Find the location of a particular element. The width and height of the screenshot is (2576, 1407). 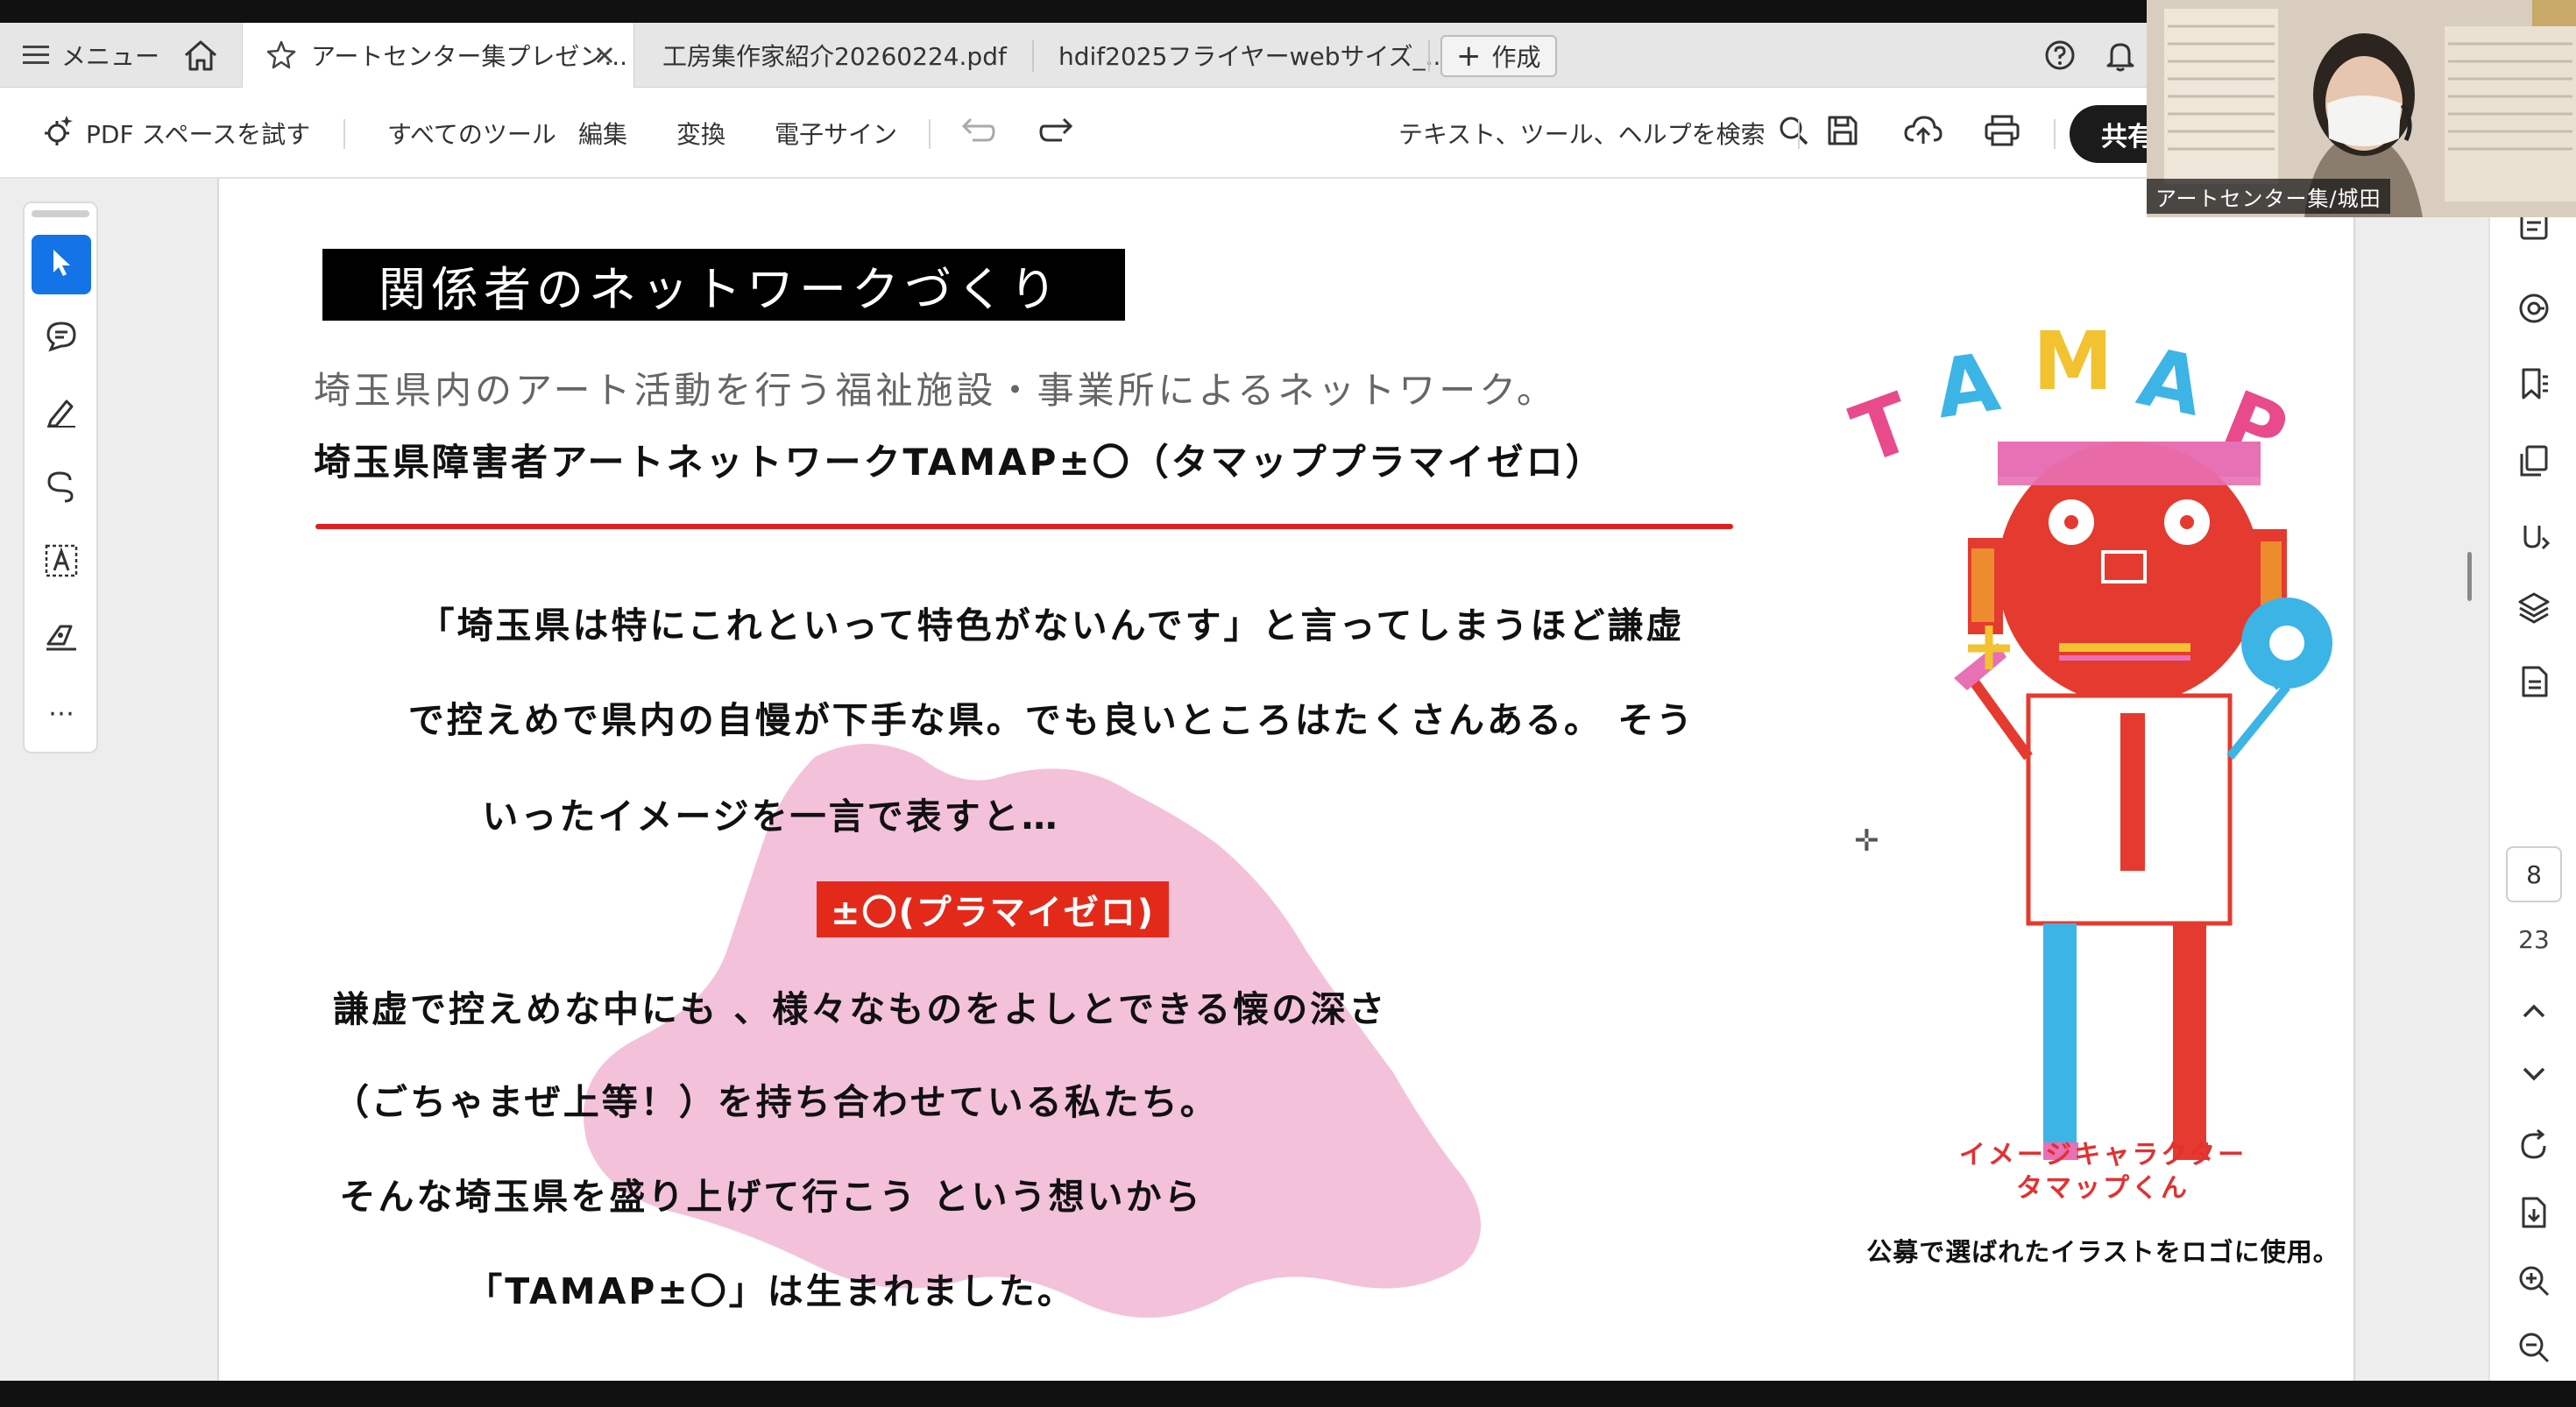

draw-tool is located at coordinates (61, 489).